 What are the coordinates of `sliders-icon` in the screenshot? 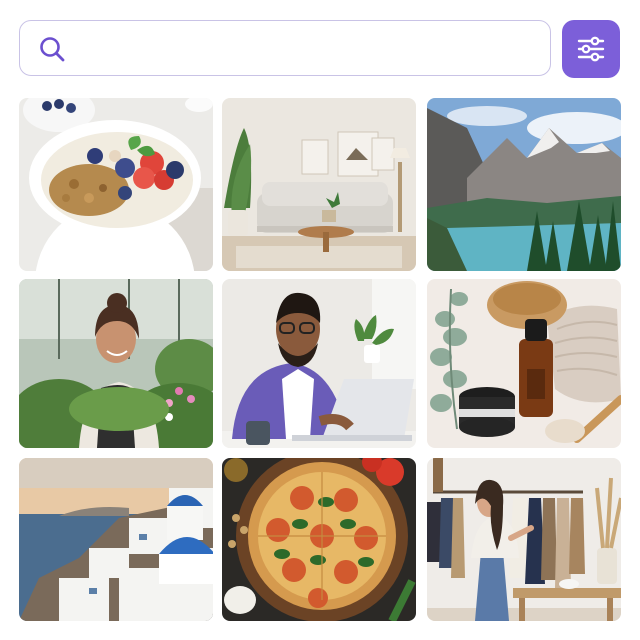 It's located at (591, 49).